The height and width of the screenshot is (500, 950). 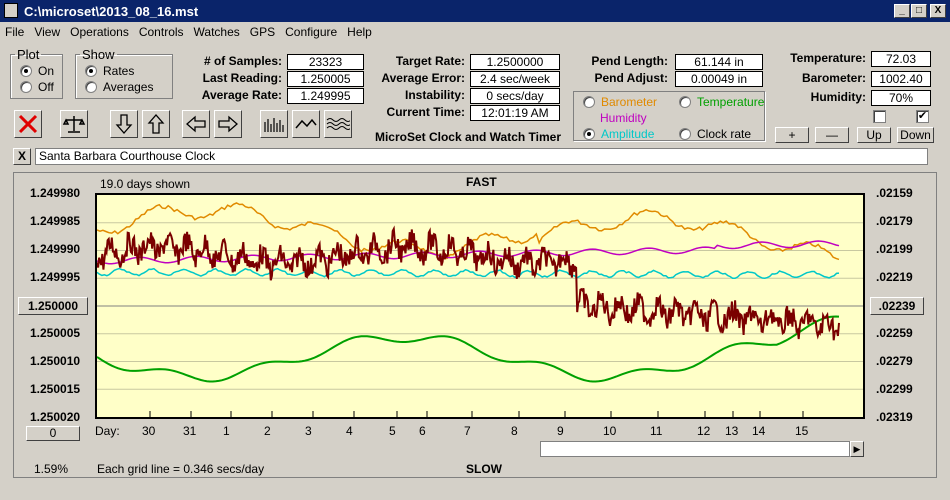 I want to click on menu-view: View, so click(x=47, y=30).